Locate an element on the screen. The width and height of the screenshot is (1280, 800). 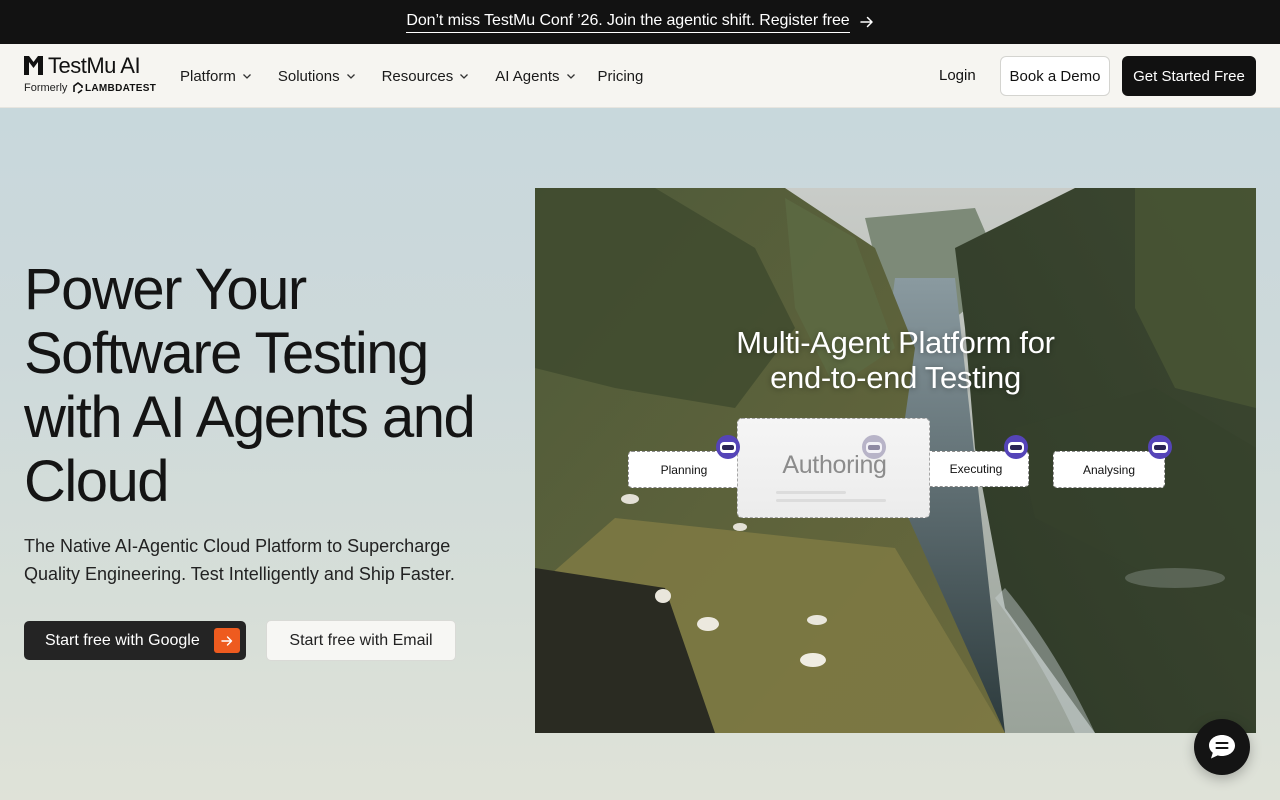
lambdatest-logo-icon is located at coordinates (78, 88).